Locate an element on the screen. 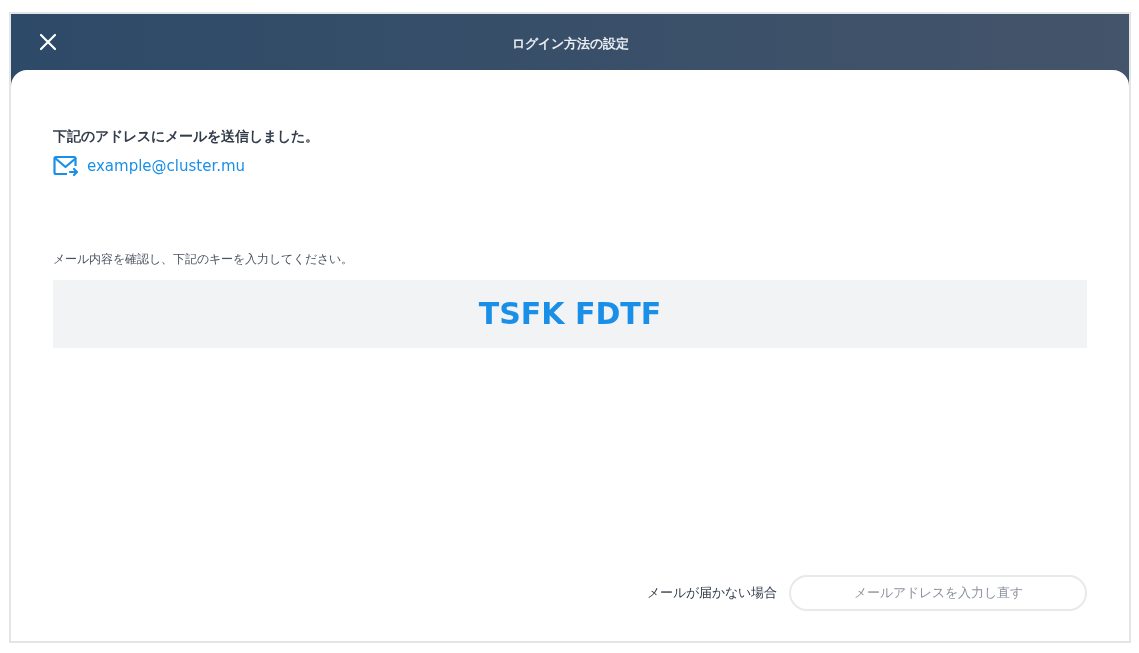 This screenshot has height=653, width=1139. email-address: example@cluster.mu is located at coordinates (166, 166).